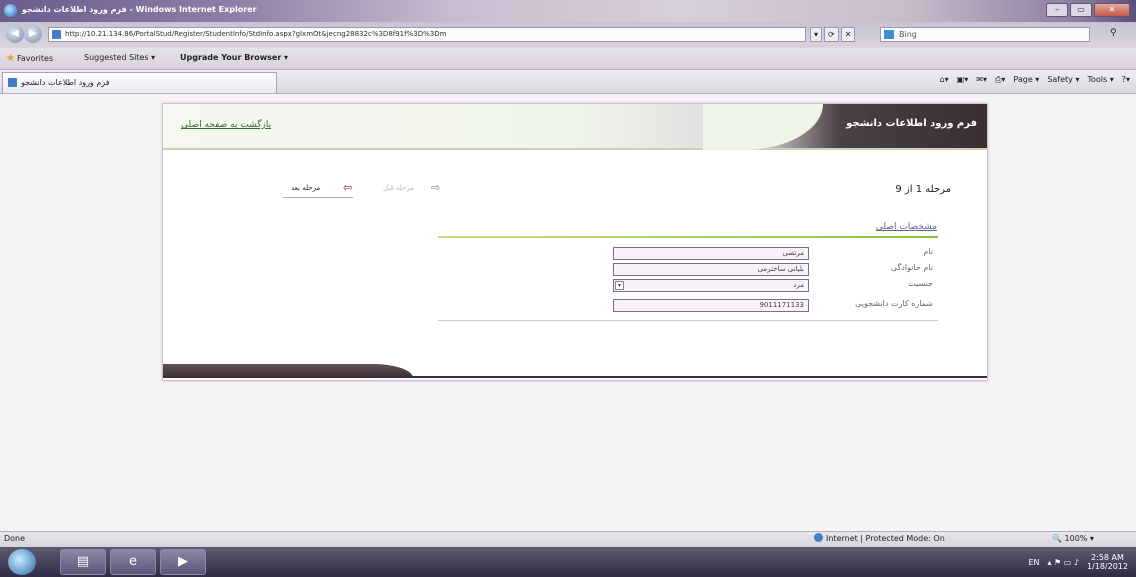 The width and height of the screenshot is (1136, 577). I want to click on search-input: Bing, so click(985, 34).